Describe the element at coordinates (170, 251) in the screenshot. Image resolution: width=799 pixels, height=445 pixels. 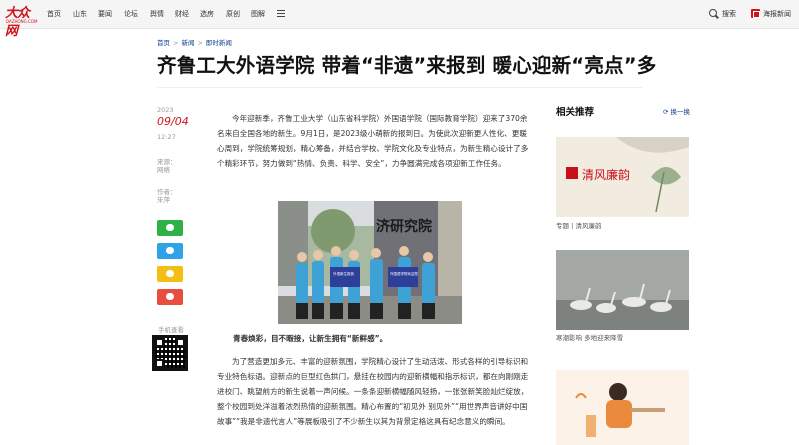
I see `qq-icon` at that location.